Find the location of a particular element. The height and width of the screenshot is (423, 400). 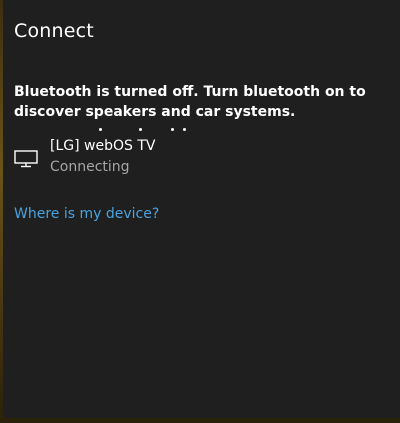

device-name: [LG] webOS TV is located at coordinates (103, 146).